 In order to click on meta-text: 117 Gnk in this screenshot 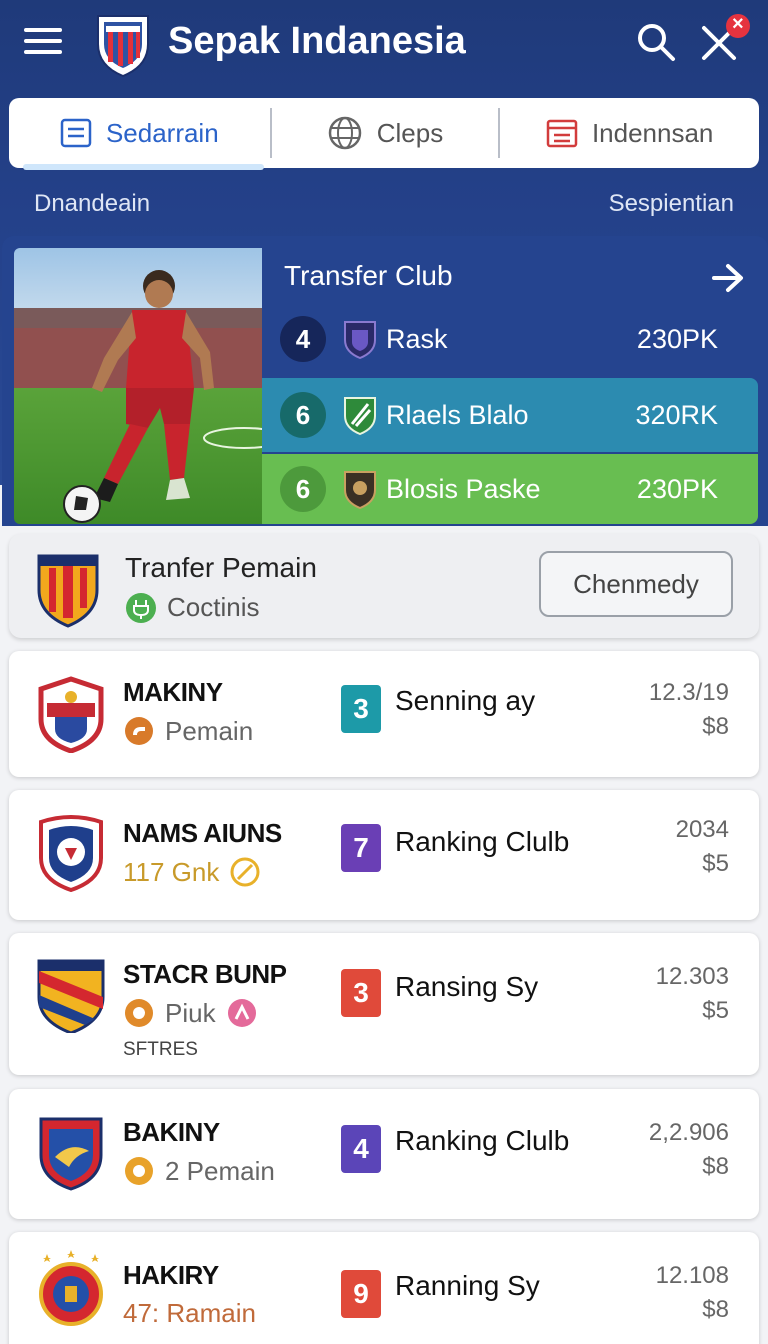, I will do `click(171, 871)`.